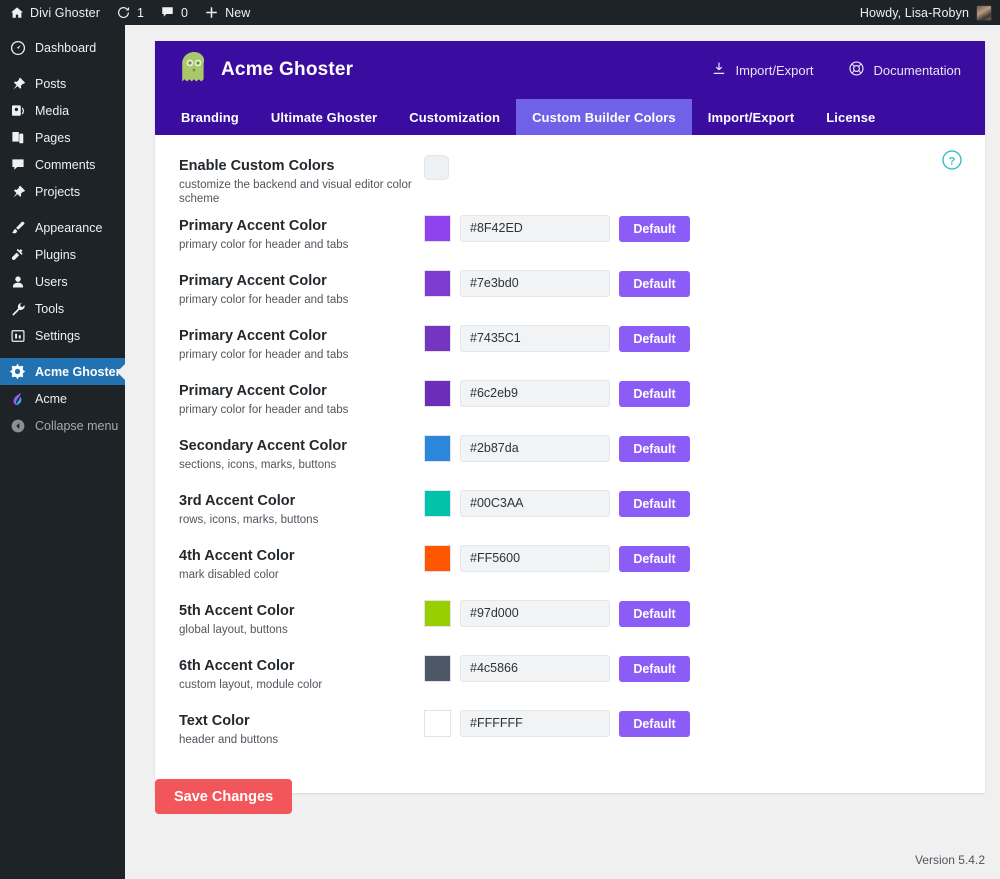  Describe the element at coordinates (535, 283) in the screenshot. I see `color-hex-input: #7e3bd0` at that location.